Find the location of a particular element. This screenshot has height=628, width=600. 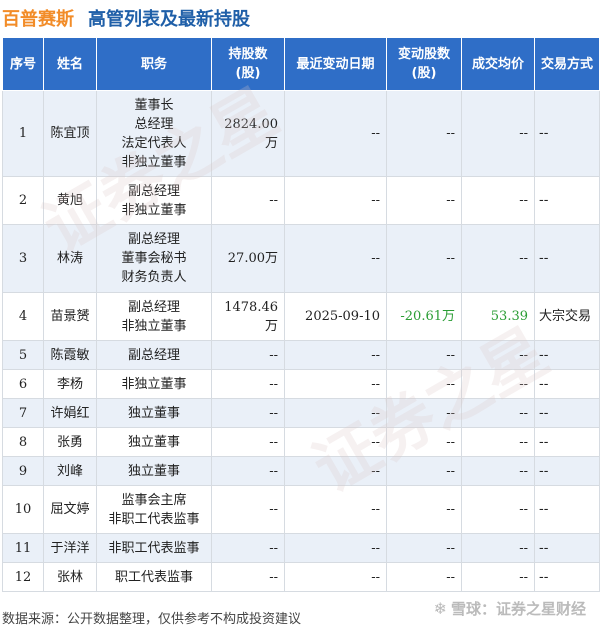

cell-roles: 副总经理 is located at coordinates (154, 355).